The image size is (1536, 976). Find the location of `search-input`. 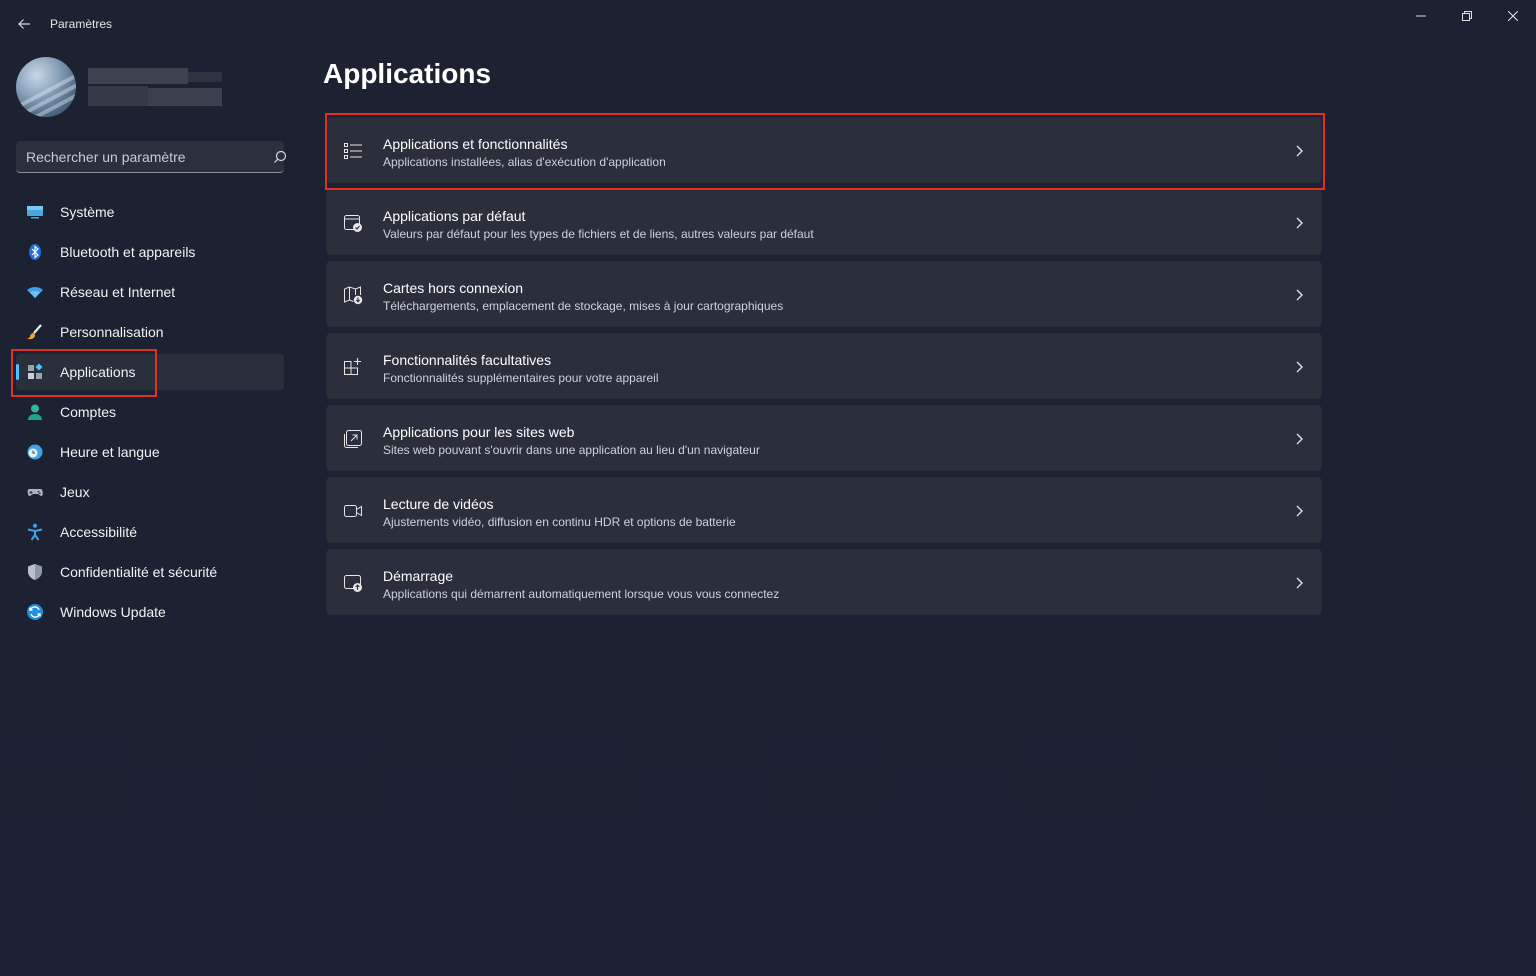

search-input is located at coordinates (136, 156).